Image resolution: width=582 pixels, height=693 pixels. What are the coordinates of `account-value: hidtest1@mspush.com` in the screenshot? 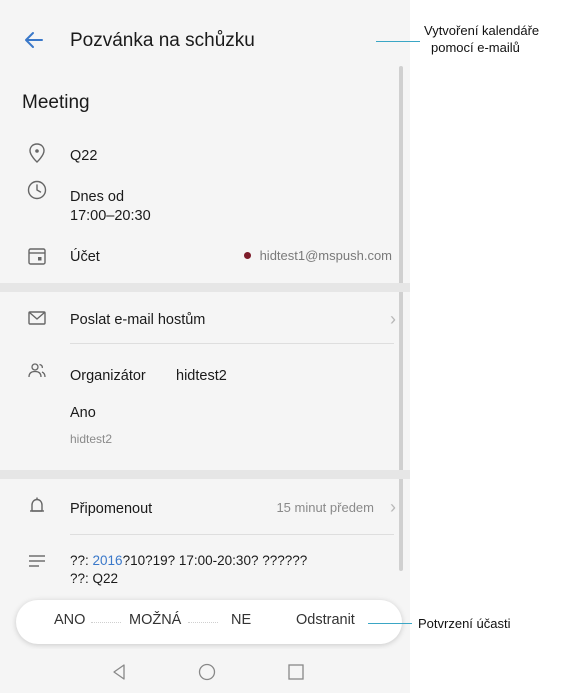 It's located at (317, 255).